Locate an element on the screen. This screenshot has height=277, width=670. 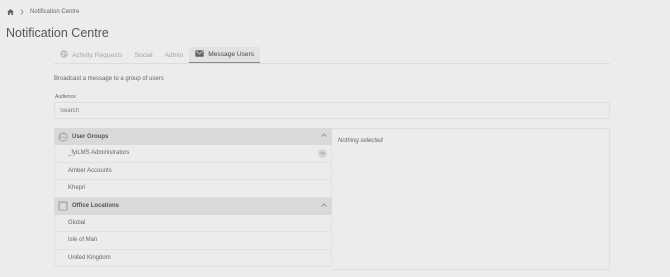
list-item: Isle of Man is located at coordinates (193, 241).